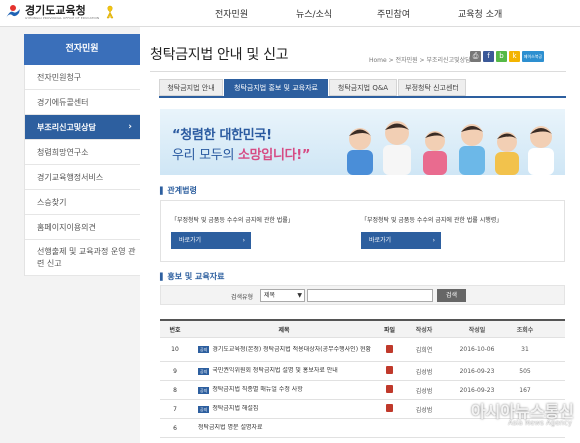  What do you see at coordinates (242, 297) in the screenshot?
I see `search-type-label: 검색유형` at bounding box center [242, 297].